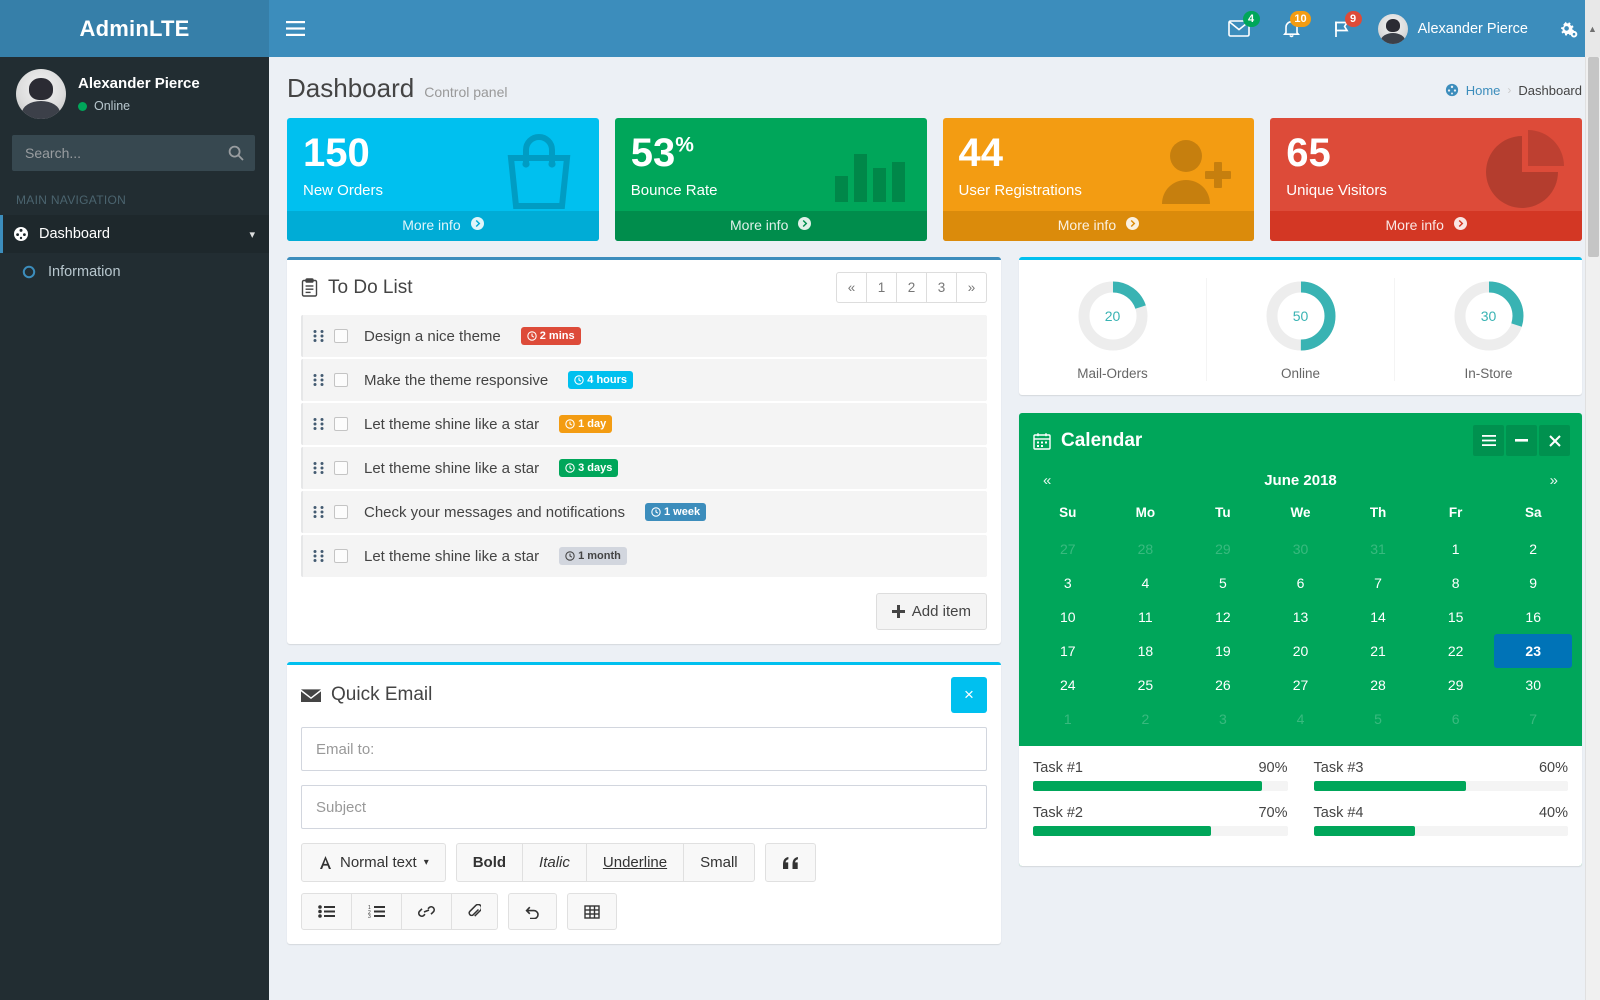 Image resolution: width=1600 pixels, height=1000 pixels. What do you see at coordinates (1533, 583) in the screenshot?
I see `calendar-day: 9` at bounding box center [1533, 583].